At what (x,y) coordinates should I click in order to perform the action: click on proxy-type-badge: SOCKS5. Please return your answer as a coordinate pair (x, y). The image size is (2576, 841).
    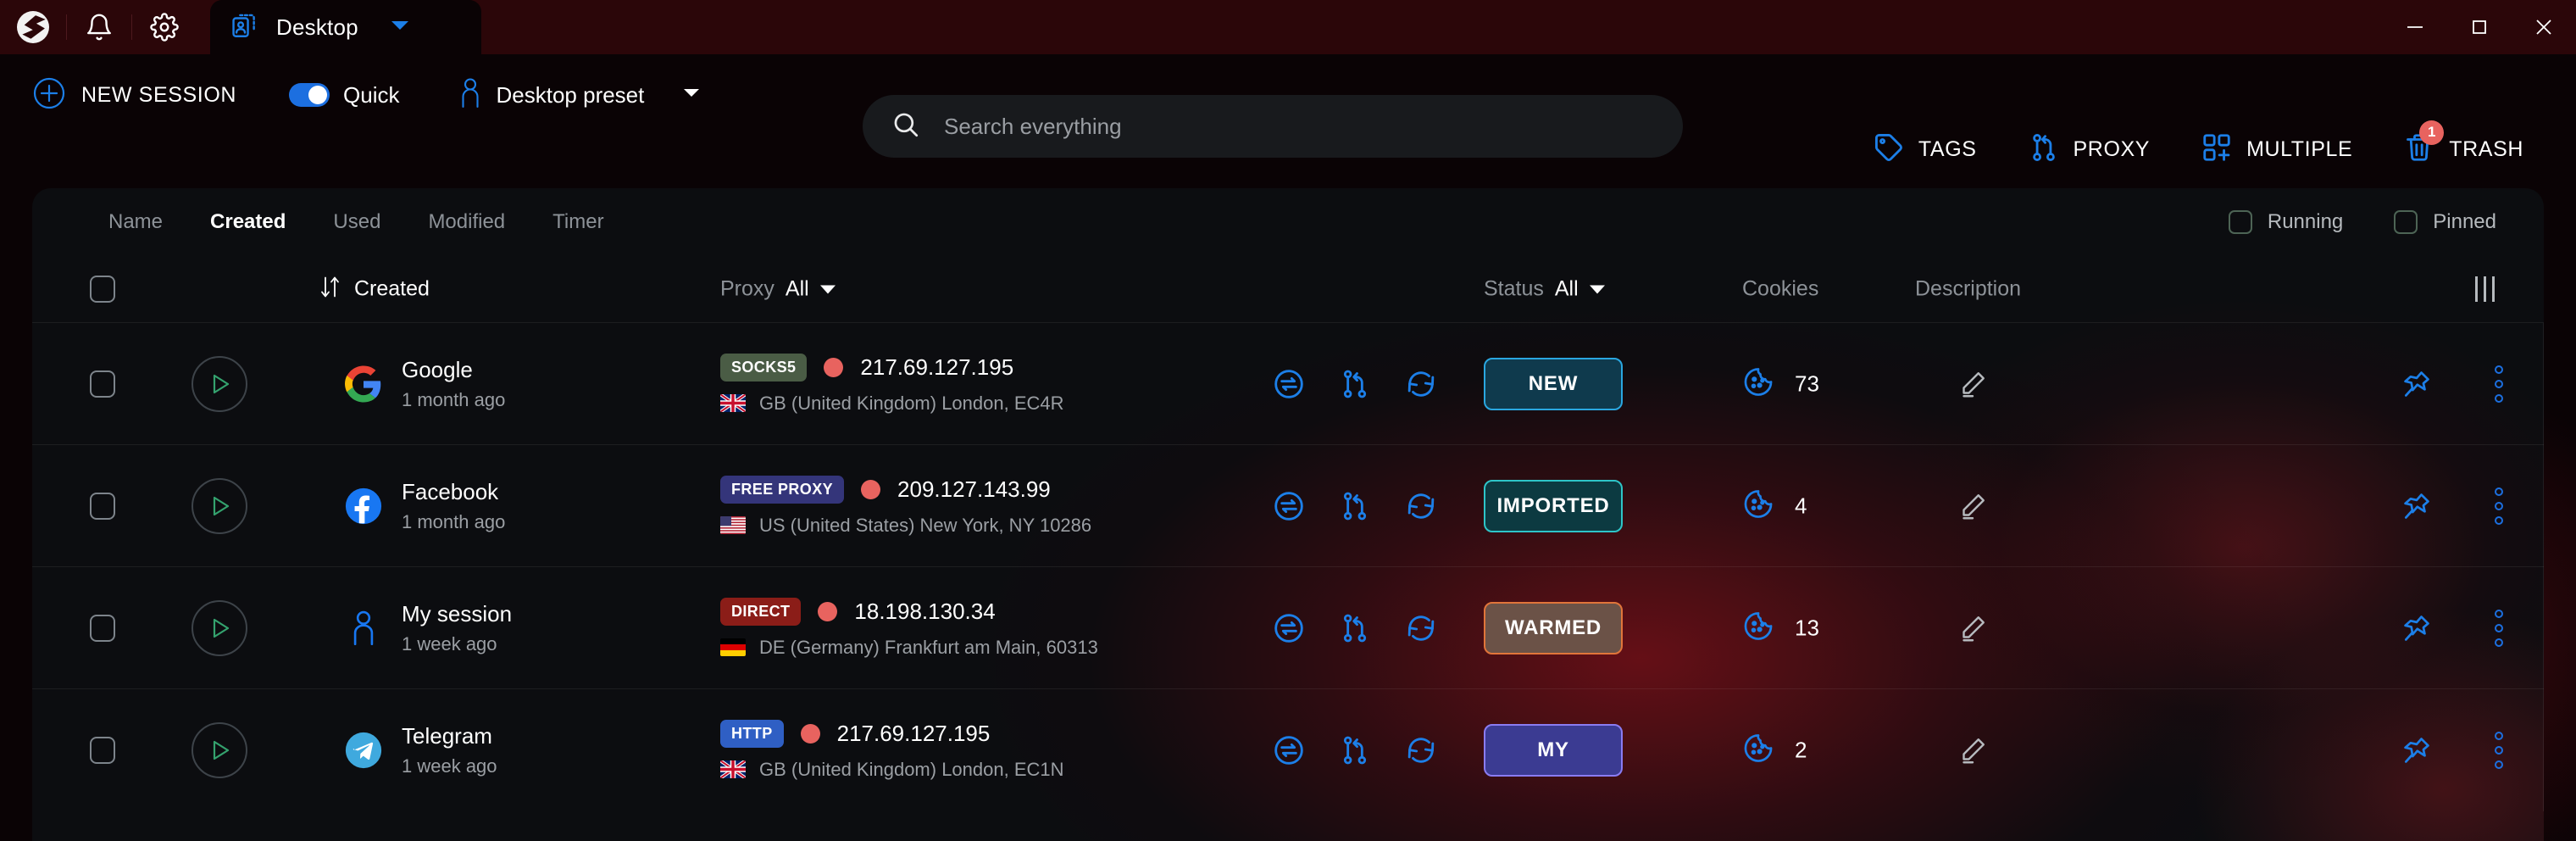
    Looking at the image, I should click on (764, 367).